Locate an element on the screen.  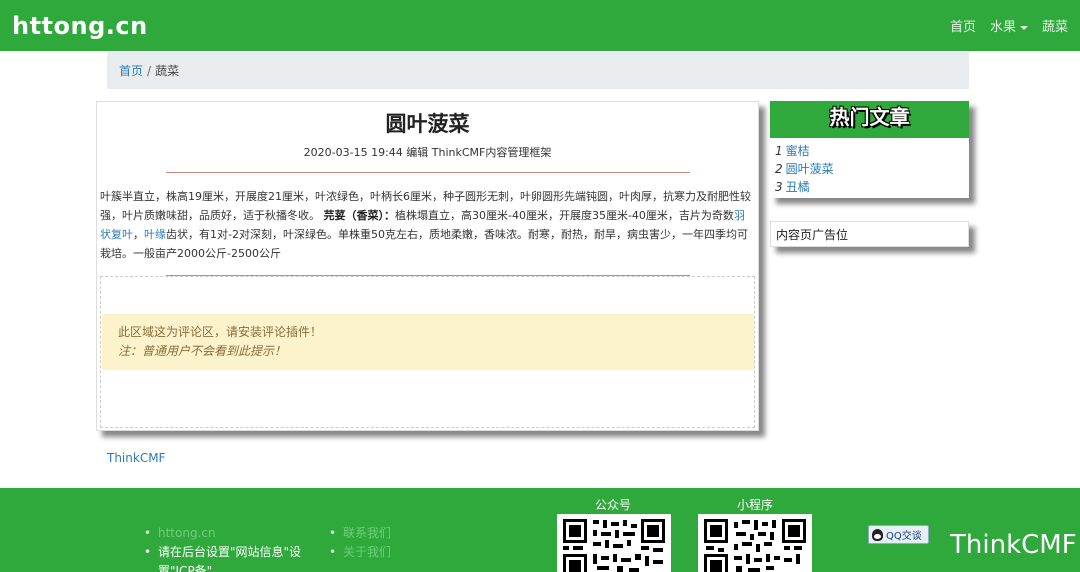
article-bold-term: 芫荽（香菜）： is located at coordinates (359, 215).